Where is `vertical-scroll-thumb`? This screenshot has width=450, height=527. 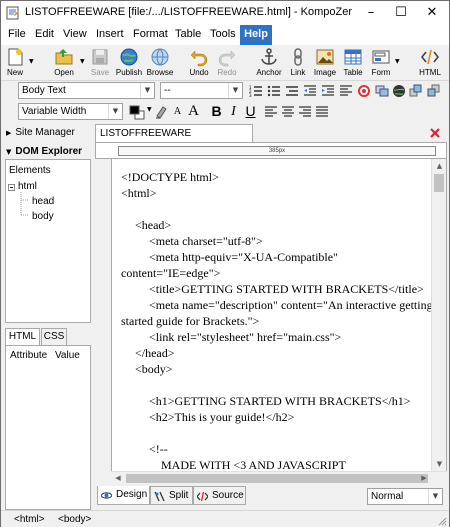 vertical-scroll-thumb is located at coordinates (439, 183).